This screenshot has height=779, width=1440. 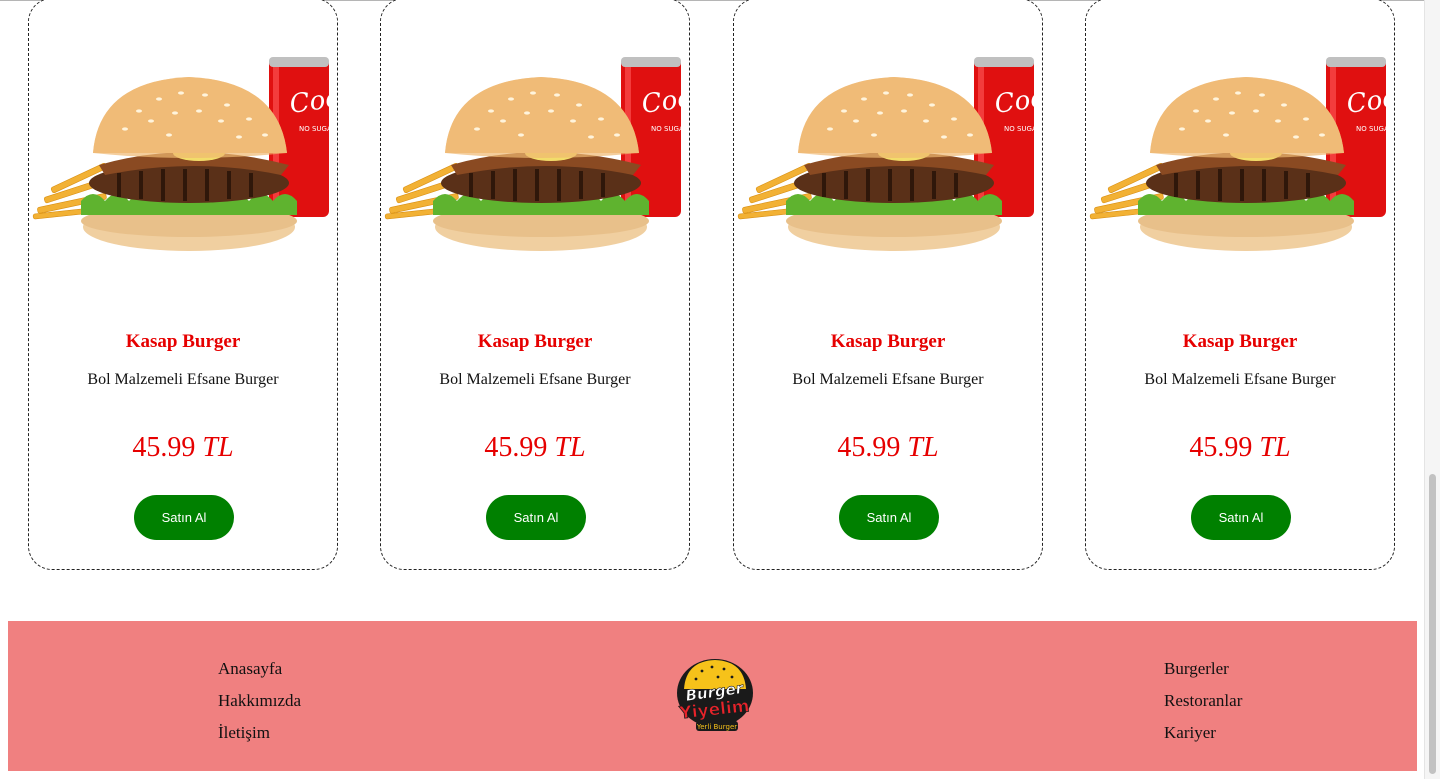 I want to click on footer-link-anasayfa: Anasayfa, so click(x=259, y=673).